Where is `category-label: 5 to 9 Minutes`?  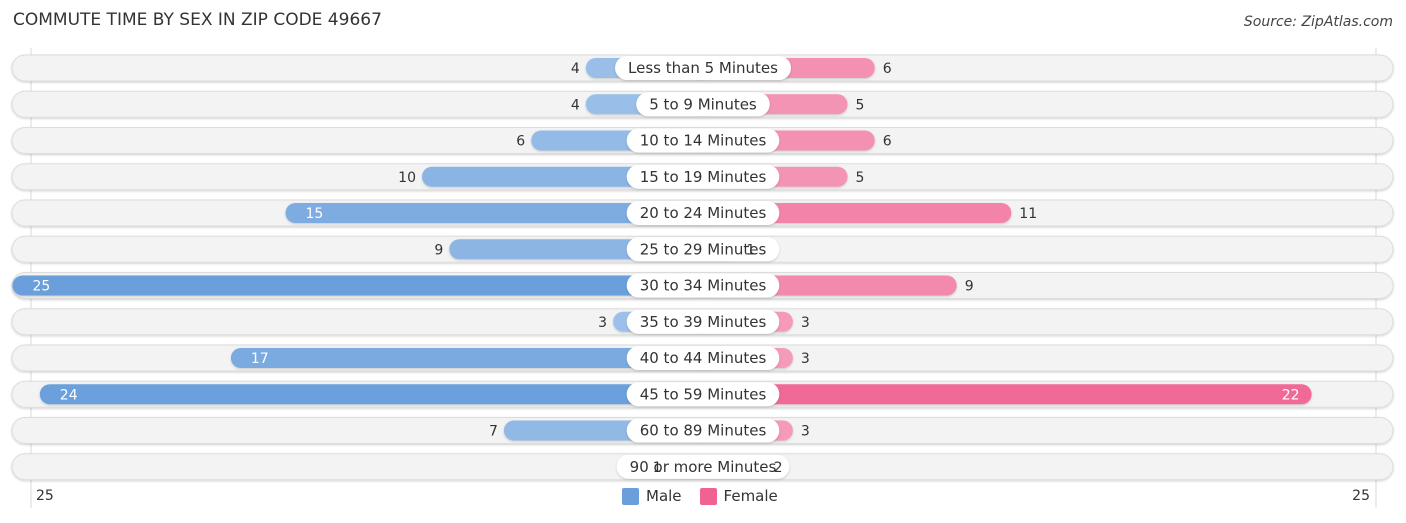 category-label: 5 to 9 Minutes is located at coordinates (703, 104).